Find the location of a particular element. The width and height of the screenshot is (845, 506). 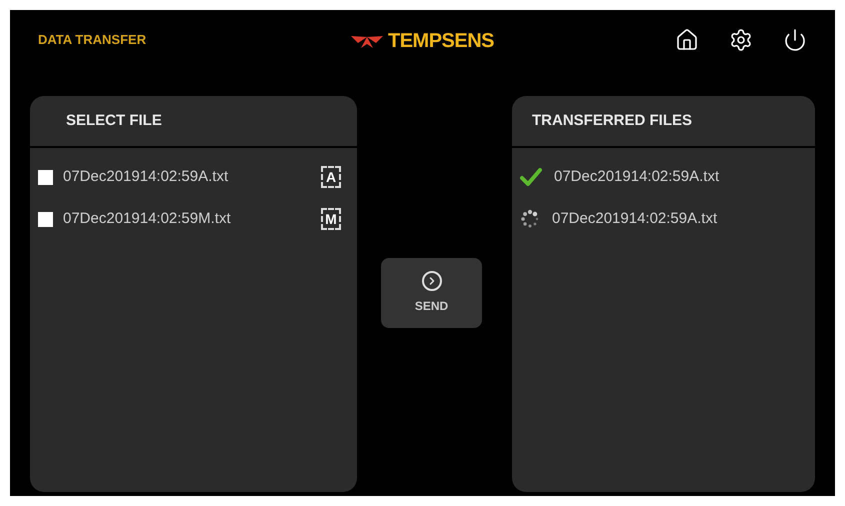

panel-title: SELECT FILE is located at coordinates (114, 120).